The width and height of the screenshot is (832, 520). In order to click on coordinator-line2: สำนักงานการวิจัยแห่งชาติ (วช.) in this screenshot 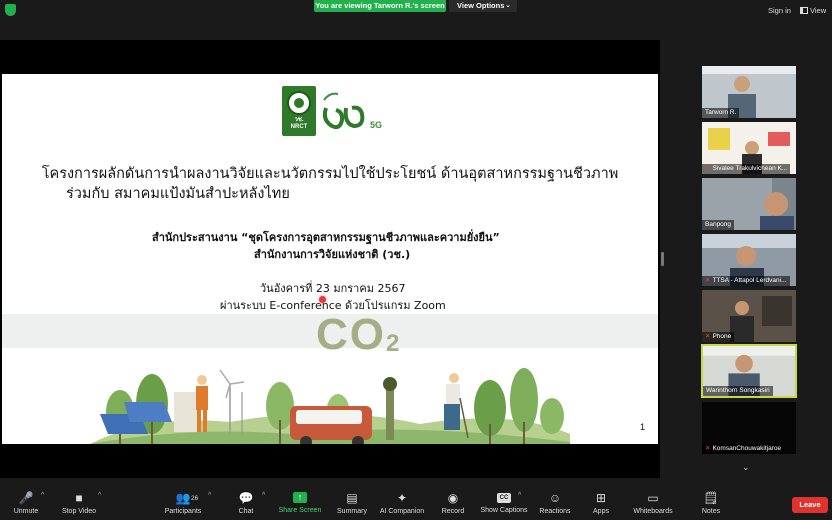, I will do `click(332, 254)`.